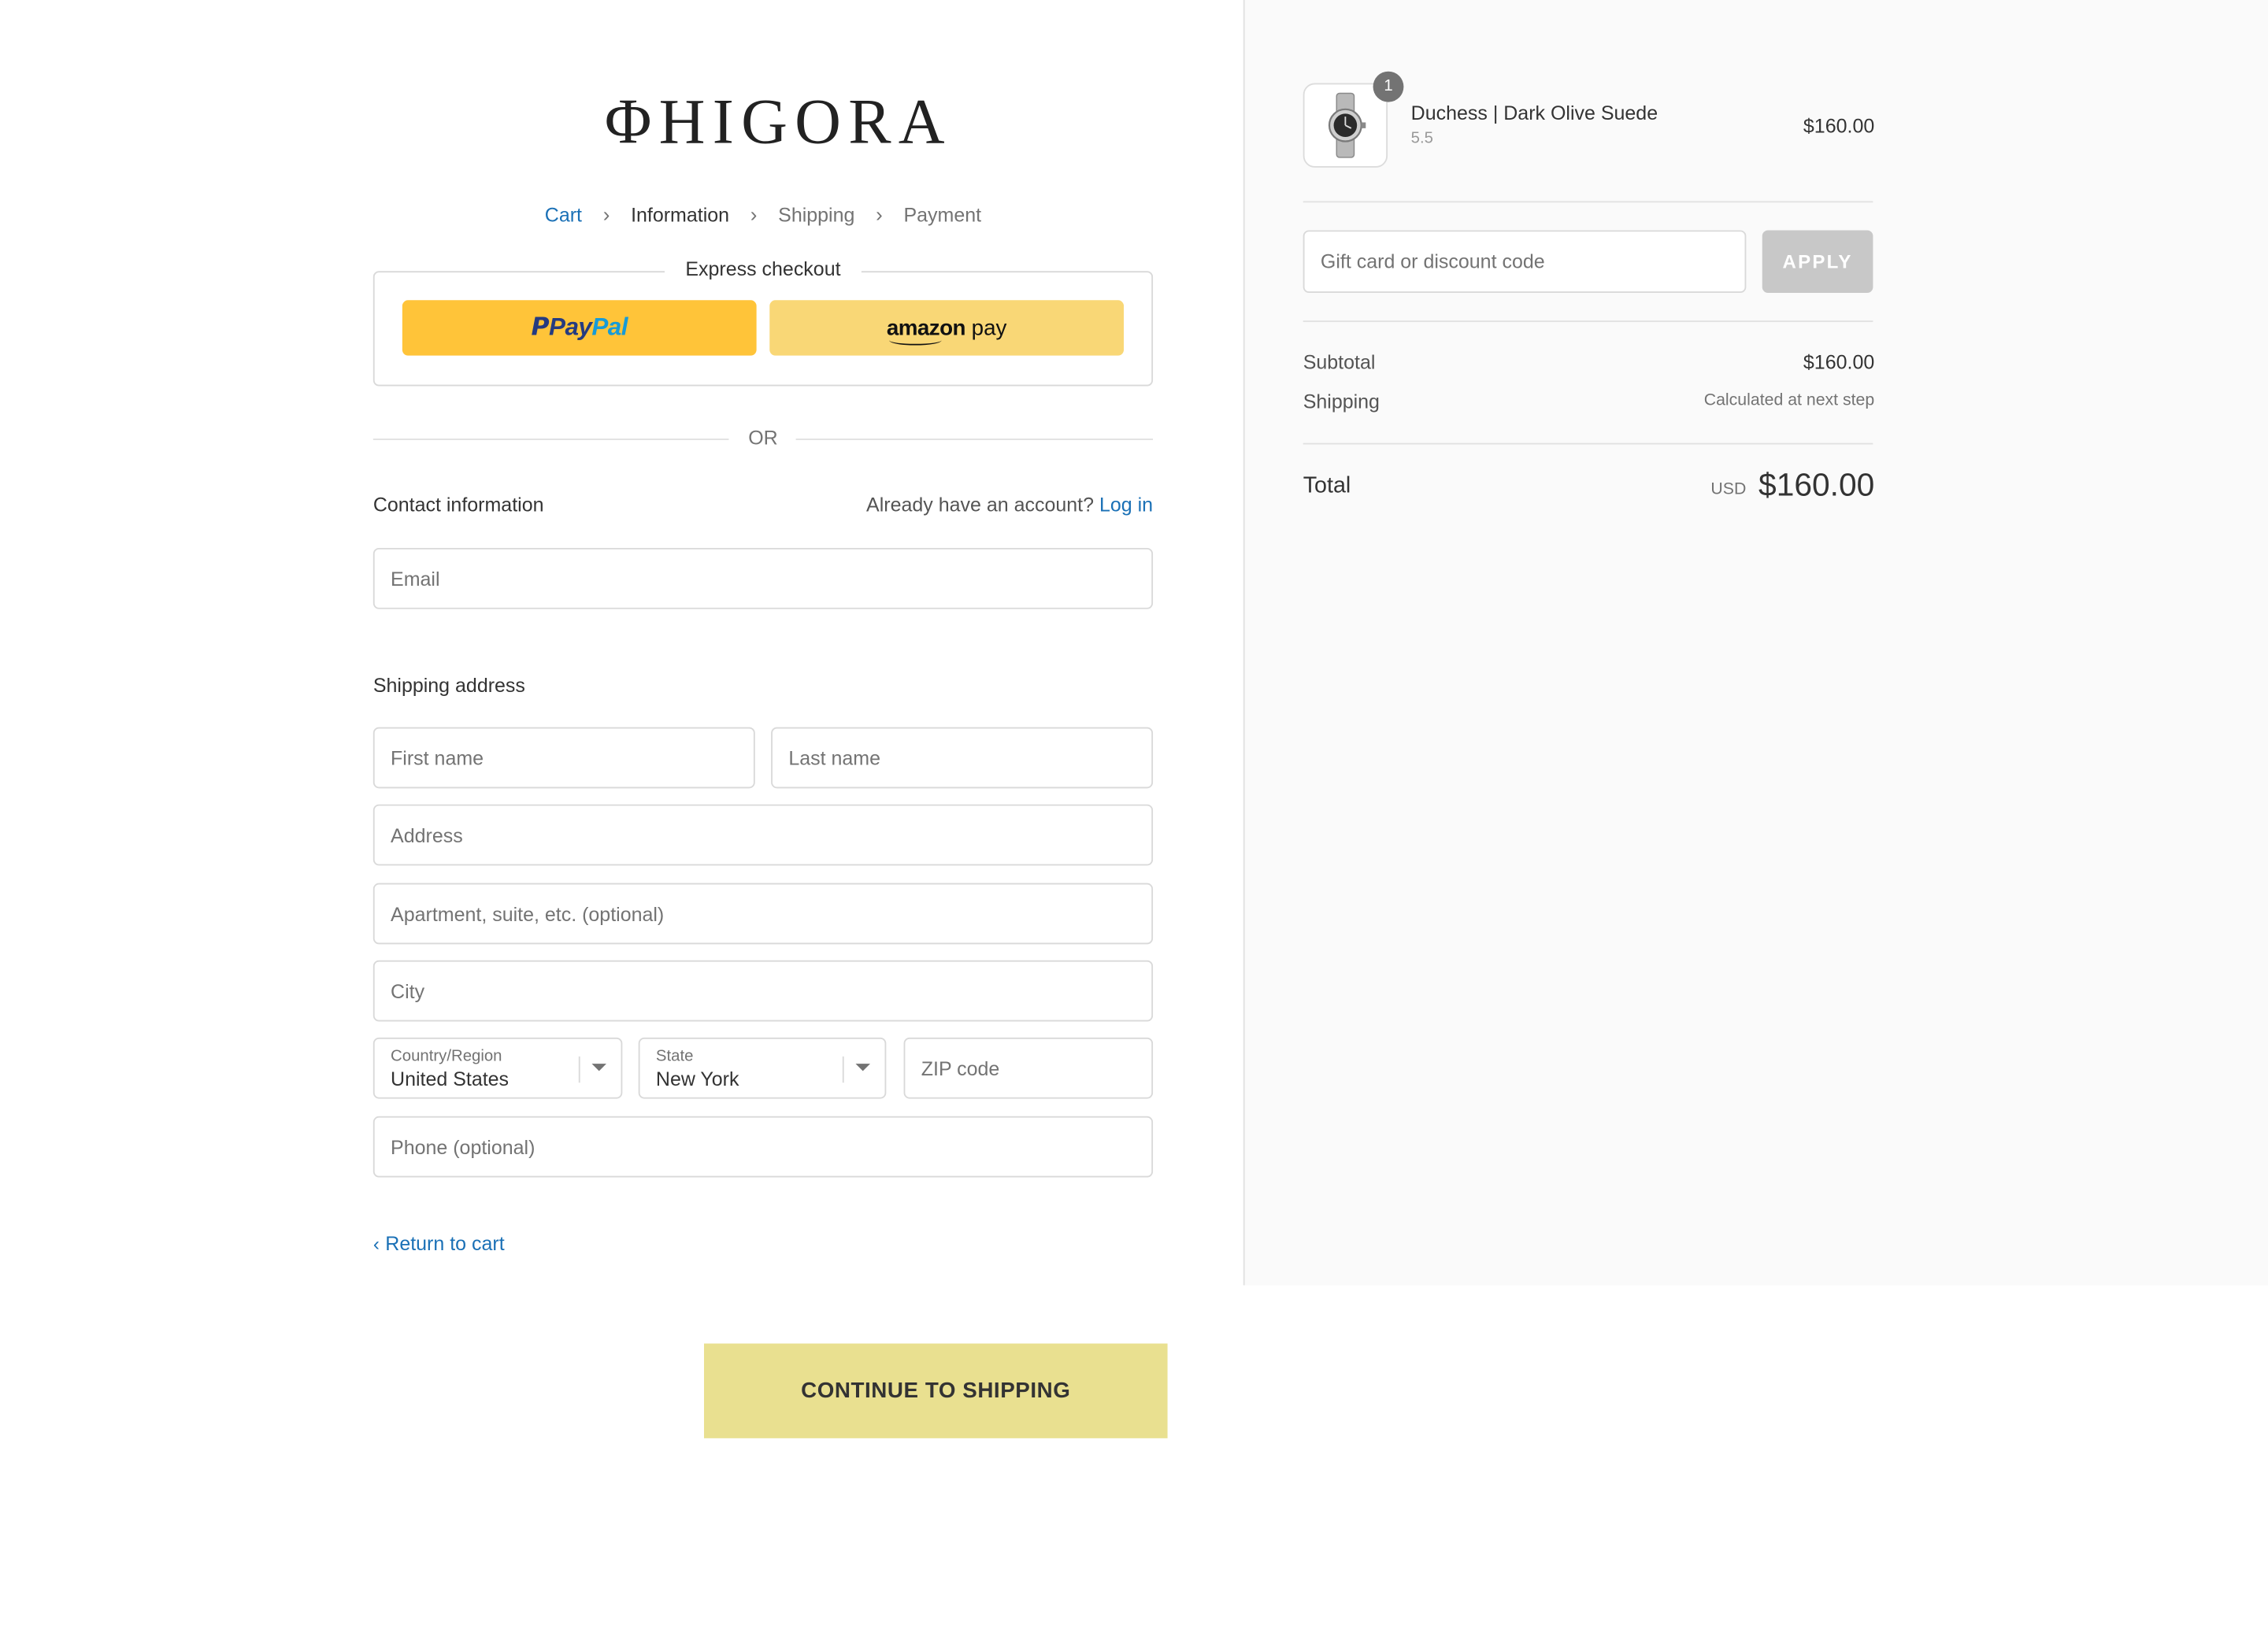 The image size is (2268, 1647). What do you see at coordinates (680, 215) in the screenshot?
I see `breadcrumb-information: Information` at bounding box center [680, 215].